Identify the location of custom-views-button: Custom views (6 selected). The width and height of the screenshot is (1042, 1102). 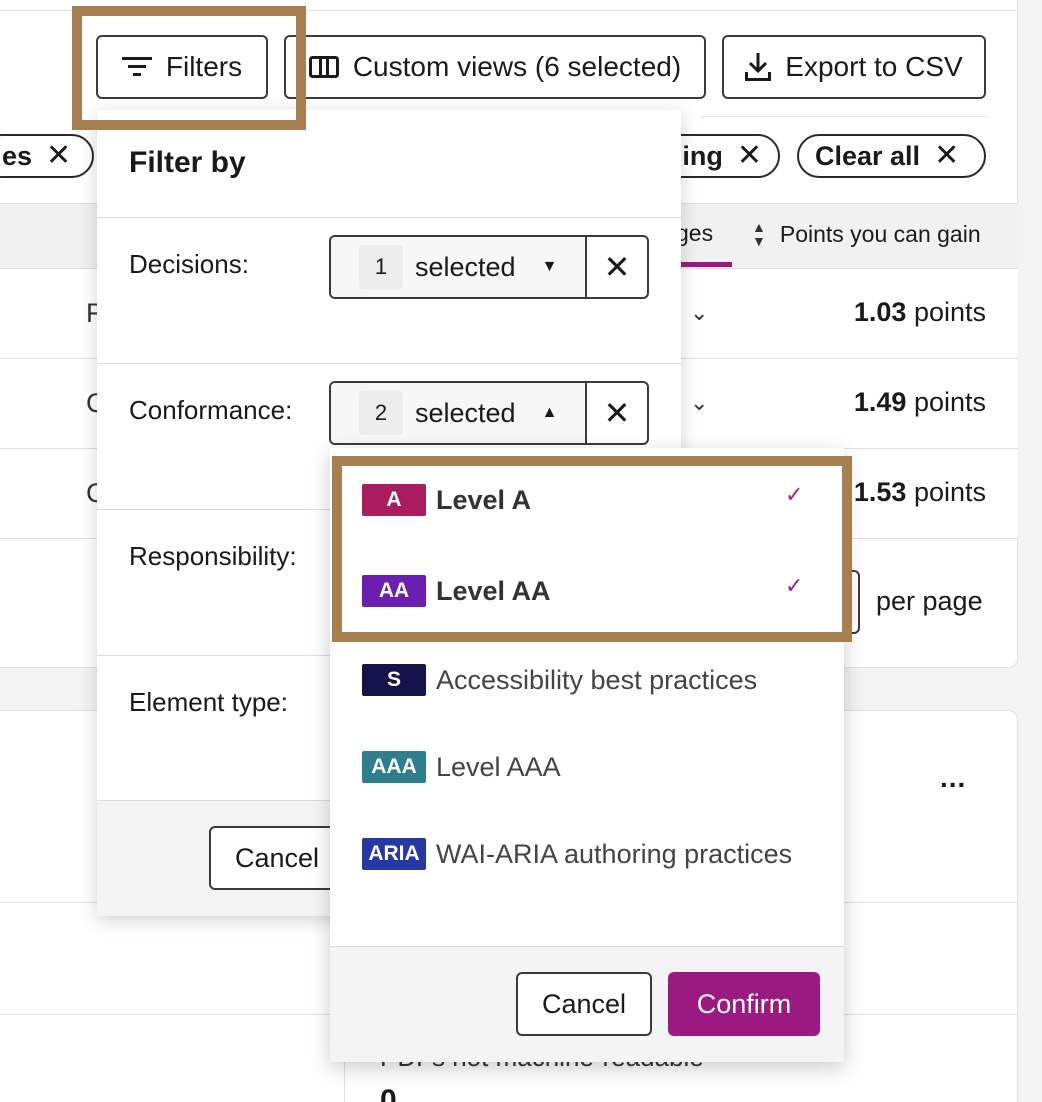
(495, 67).